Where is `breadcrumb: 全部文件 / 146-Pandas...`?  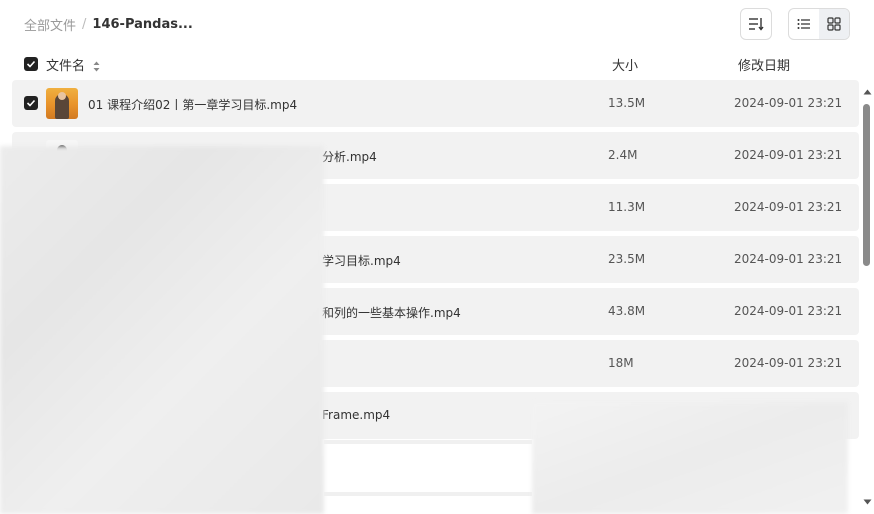 breadcrumb: 全部文件 / 146-Pandas... is located at coordinates (108, 24).